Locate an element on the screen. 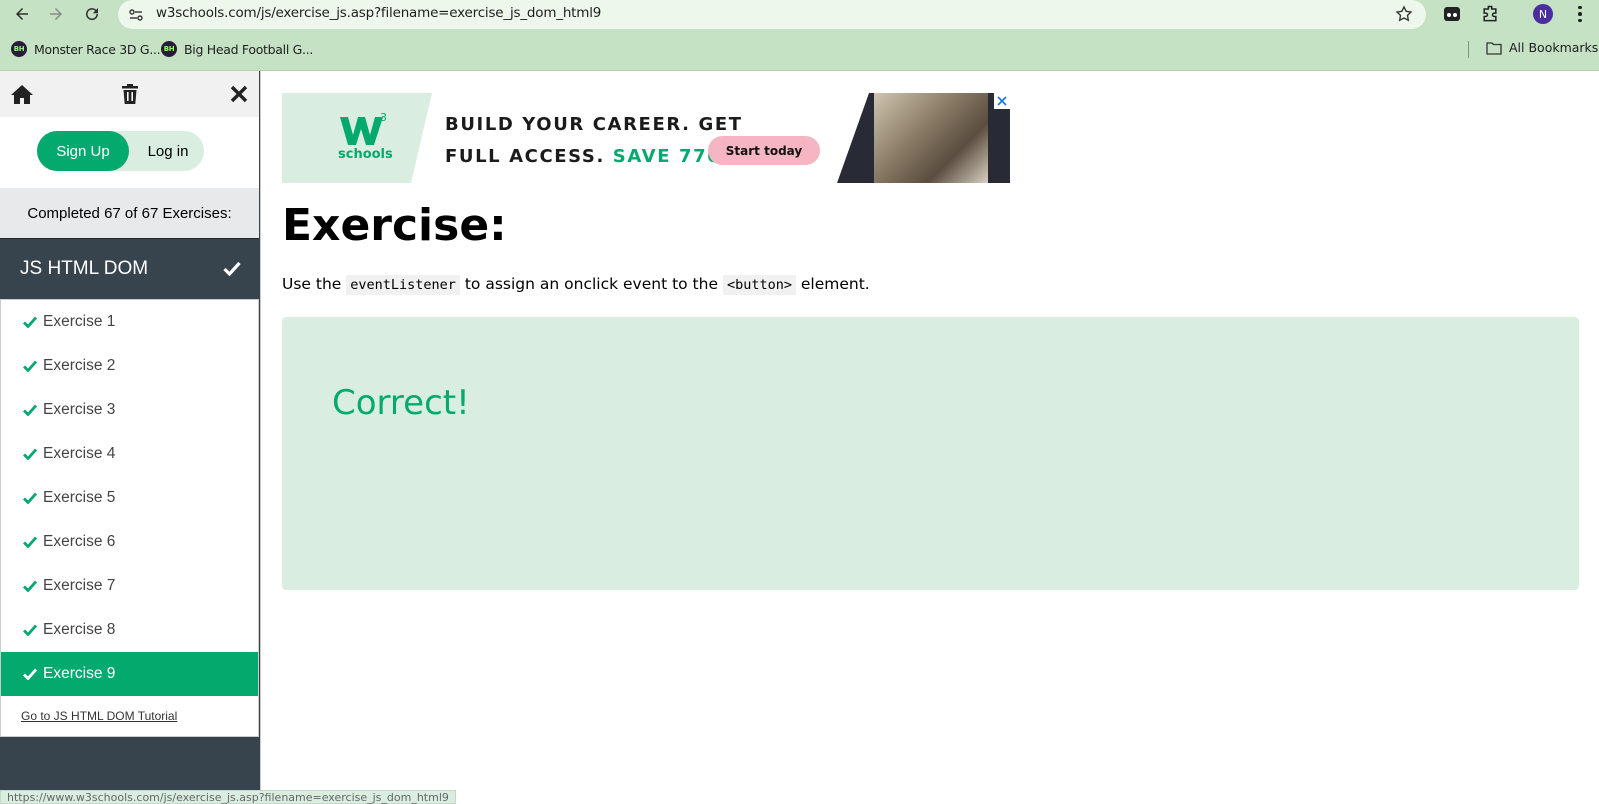 Image resolution: width=1599 pixels, height=804 pixels. code-event-listener: eventListener is located at coordinates (403, 285).